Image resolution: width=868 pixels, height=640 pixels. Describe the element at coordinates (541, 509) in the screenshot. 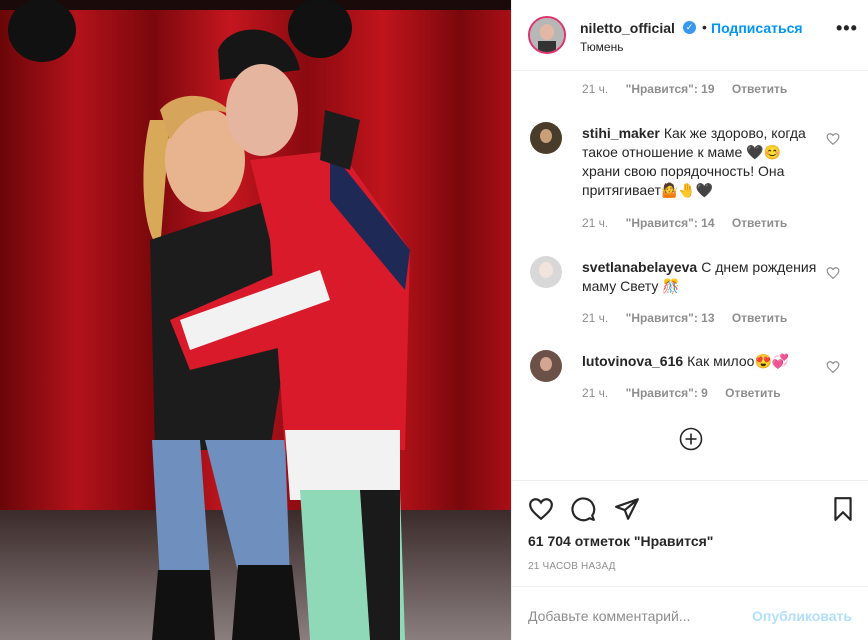

I see `heart-icon` at that location.